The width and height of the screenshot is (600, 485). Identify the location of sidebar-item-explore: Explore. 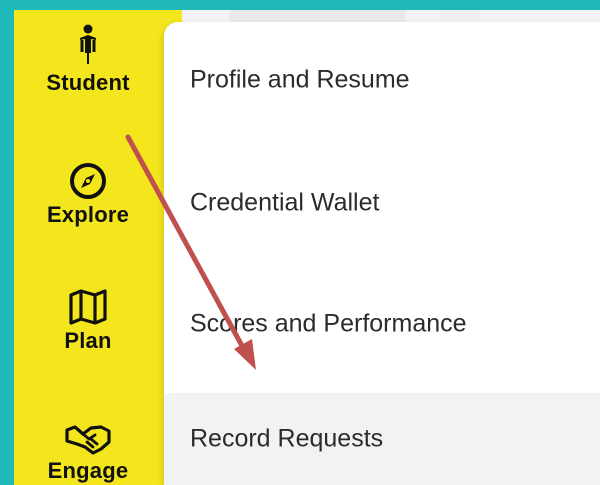
(88, 195).